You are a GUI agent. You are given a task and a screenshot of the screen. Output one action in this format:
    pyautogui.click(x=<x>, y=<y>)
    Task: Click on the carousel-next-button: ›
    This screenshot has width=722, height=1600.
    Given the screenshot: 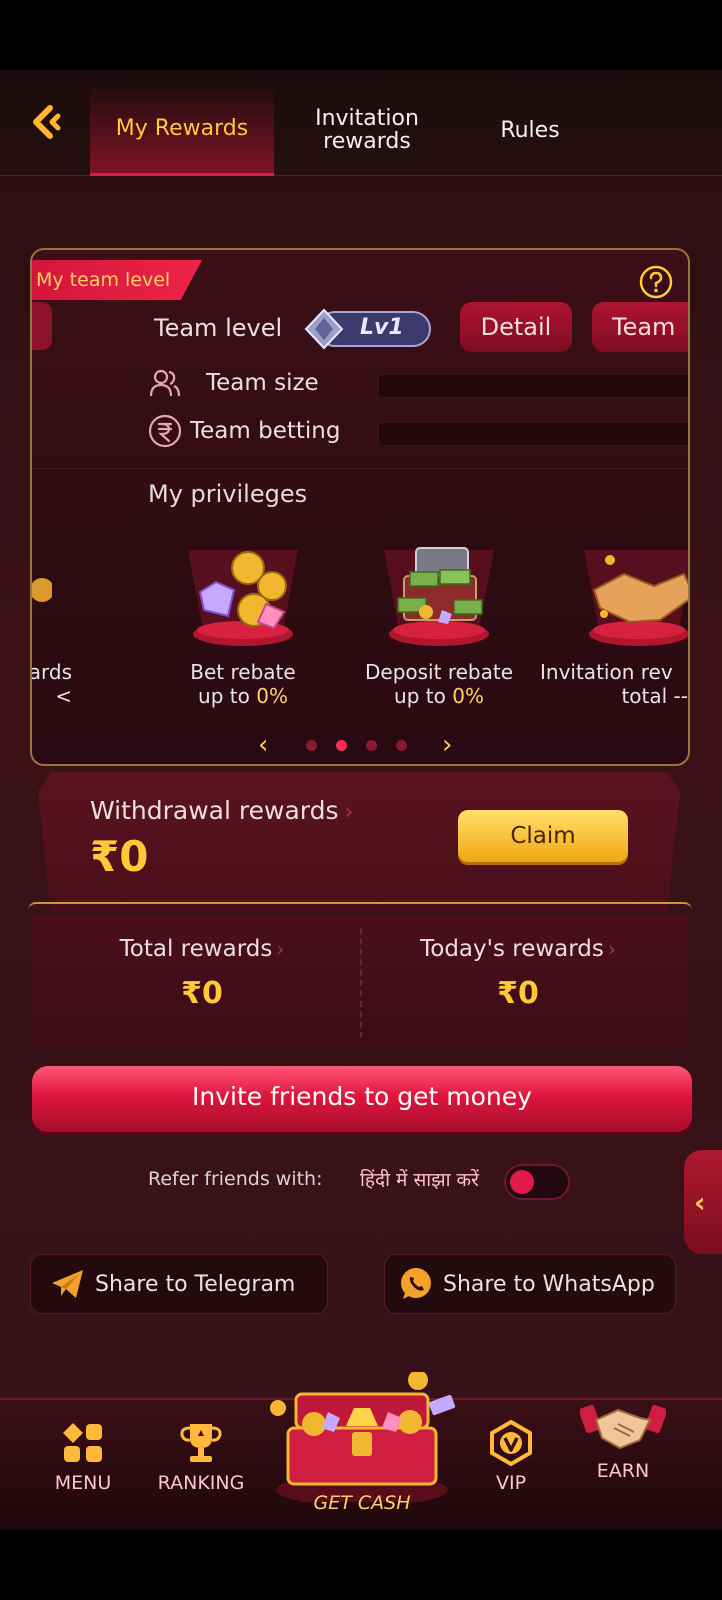 What is the action you would take?
    pyautogui.click(x=447, y=745)
    